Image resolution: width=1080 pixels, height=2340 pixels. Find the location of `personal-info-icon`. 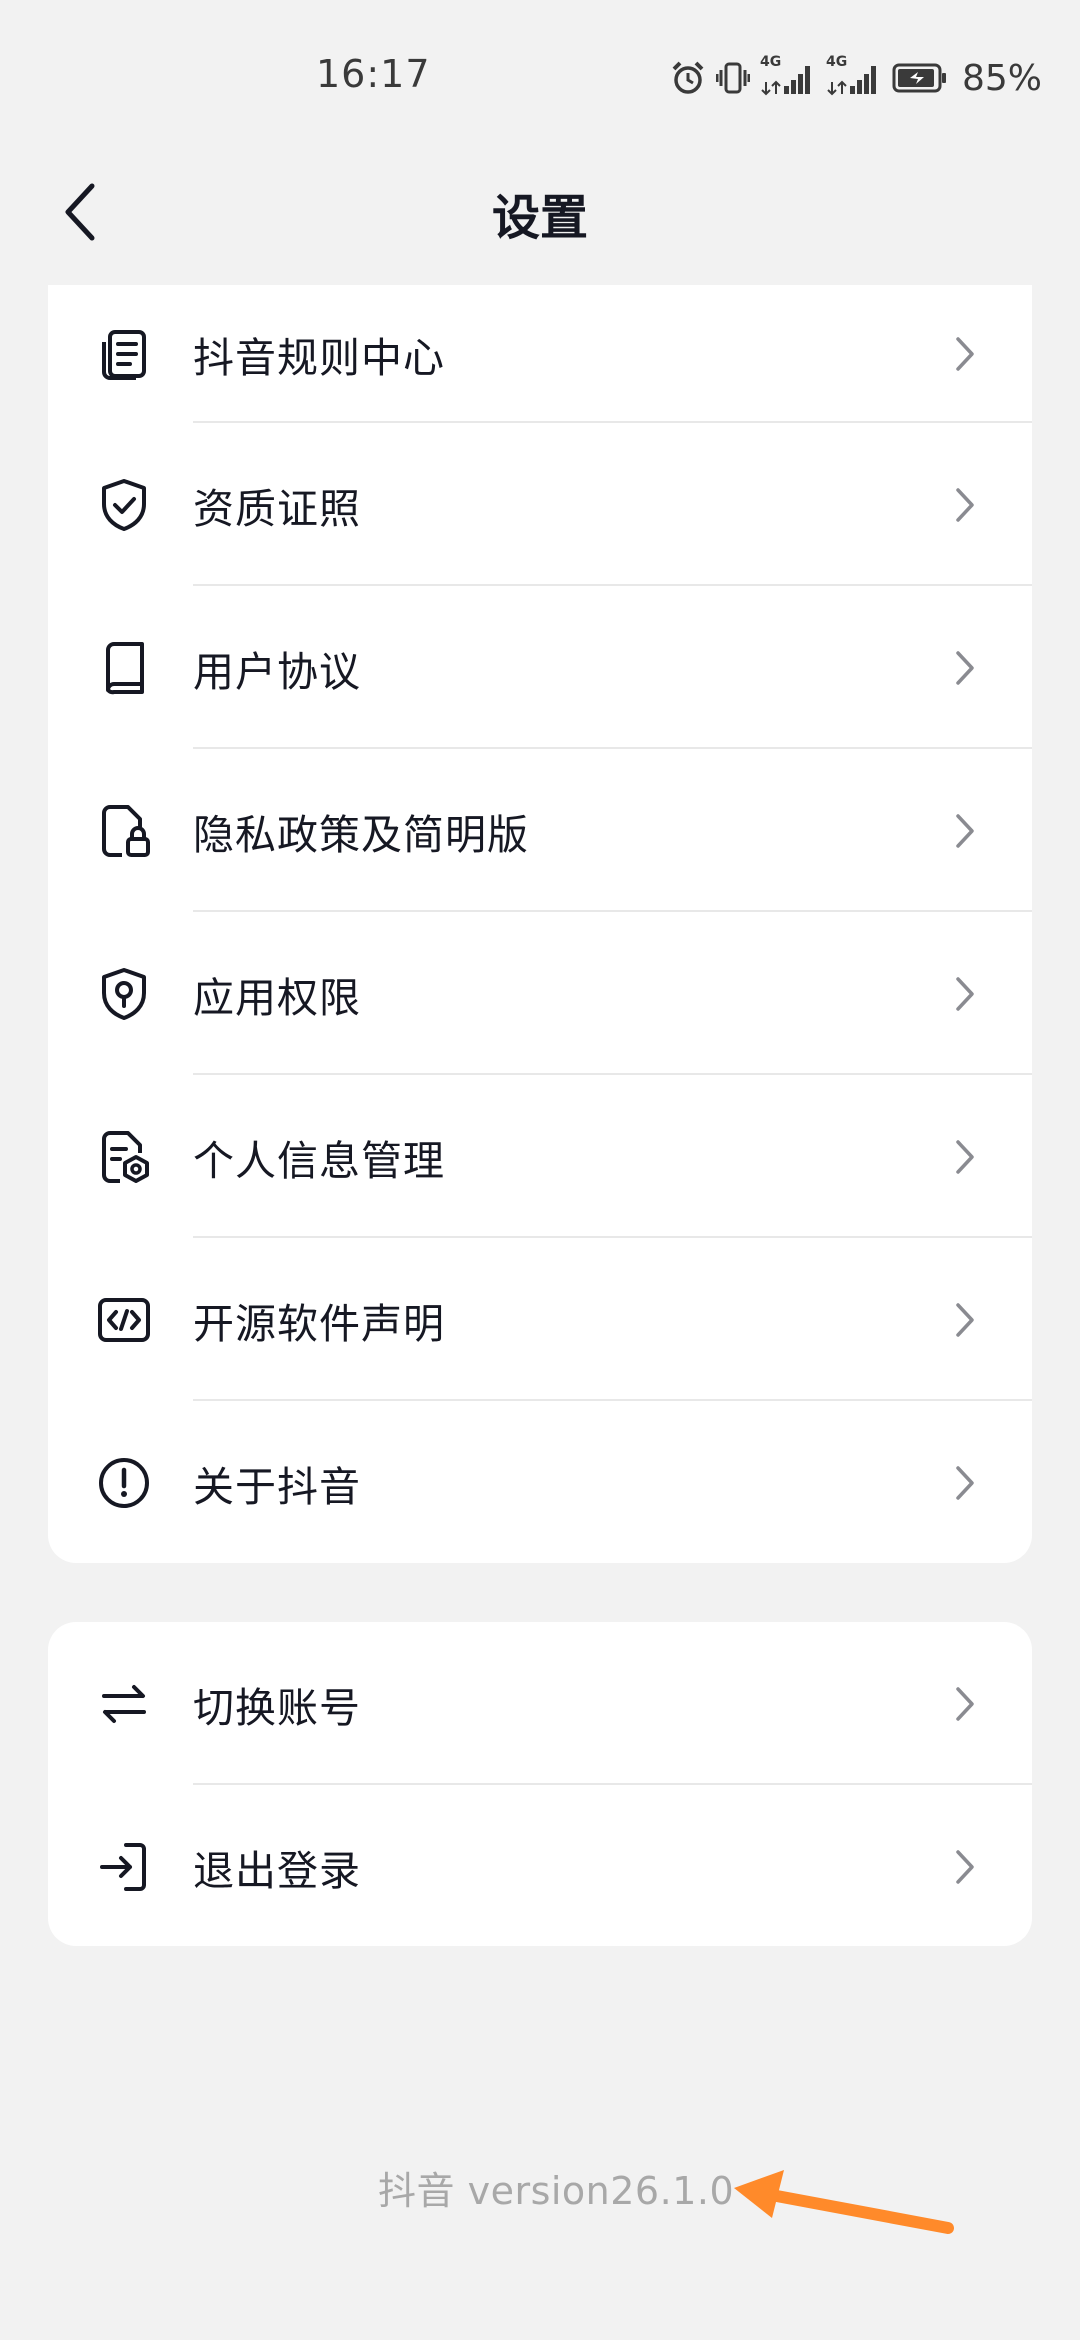

personal-info-icon is located at coordinates (124, 1157).